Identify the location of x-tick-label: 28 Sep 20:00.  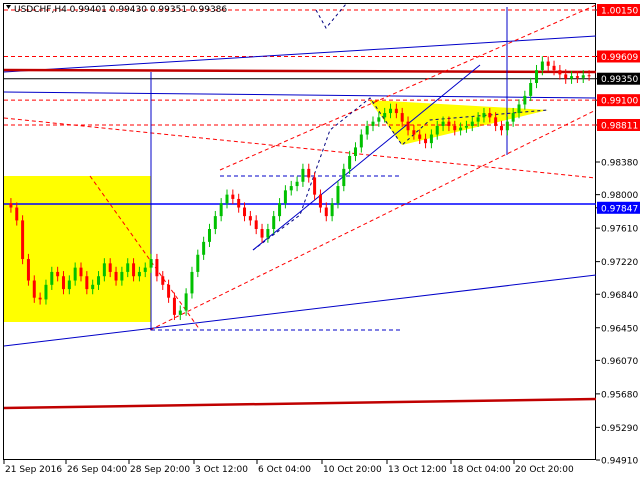
(160, 470).